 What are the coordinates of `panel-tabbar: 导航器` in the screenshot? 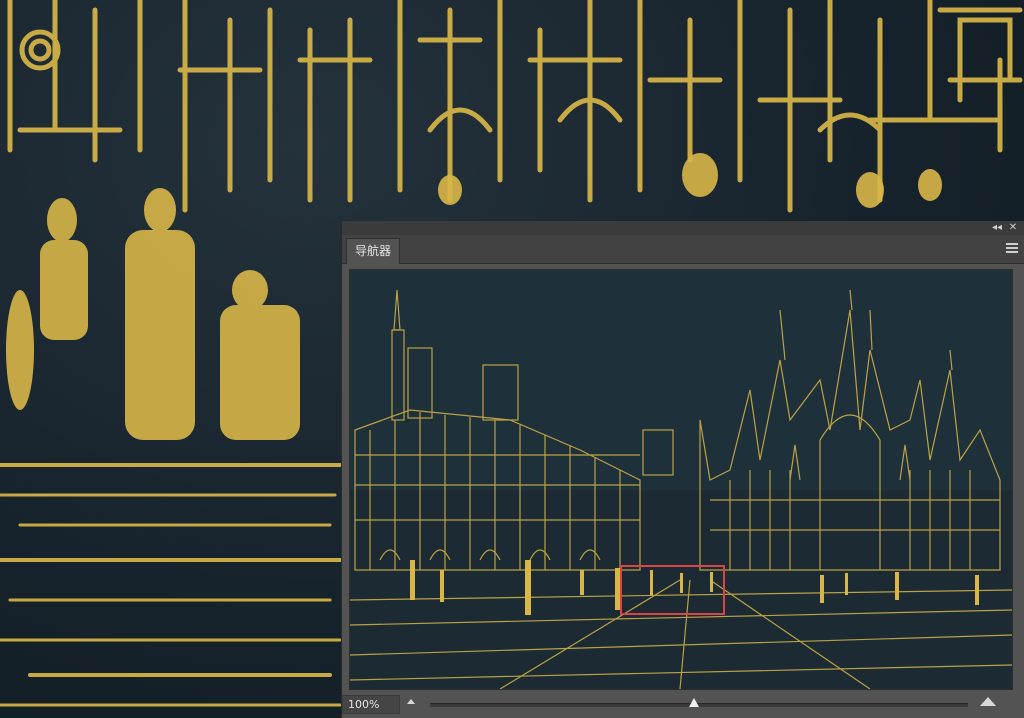 It's located at (683, 249).